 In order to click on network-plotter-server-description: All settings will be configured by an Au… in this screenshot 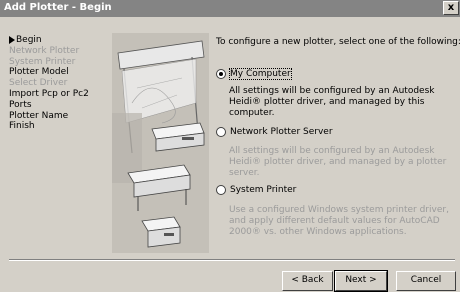, I will do `click(338, 162)`.